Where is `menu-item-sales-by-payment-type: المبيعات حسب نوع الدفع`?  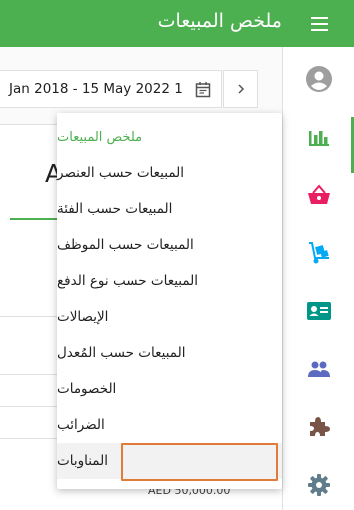 menu-item-sales-by-payment-type: المبيعات حسب نوع الدفع is located at coordinates (169, 281).